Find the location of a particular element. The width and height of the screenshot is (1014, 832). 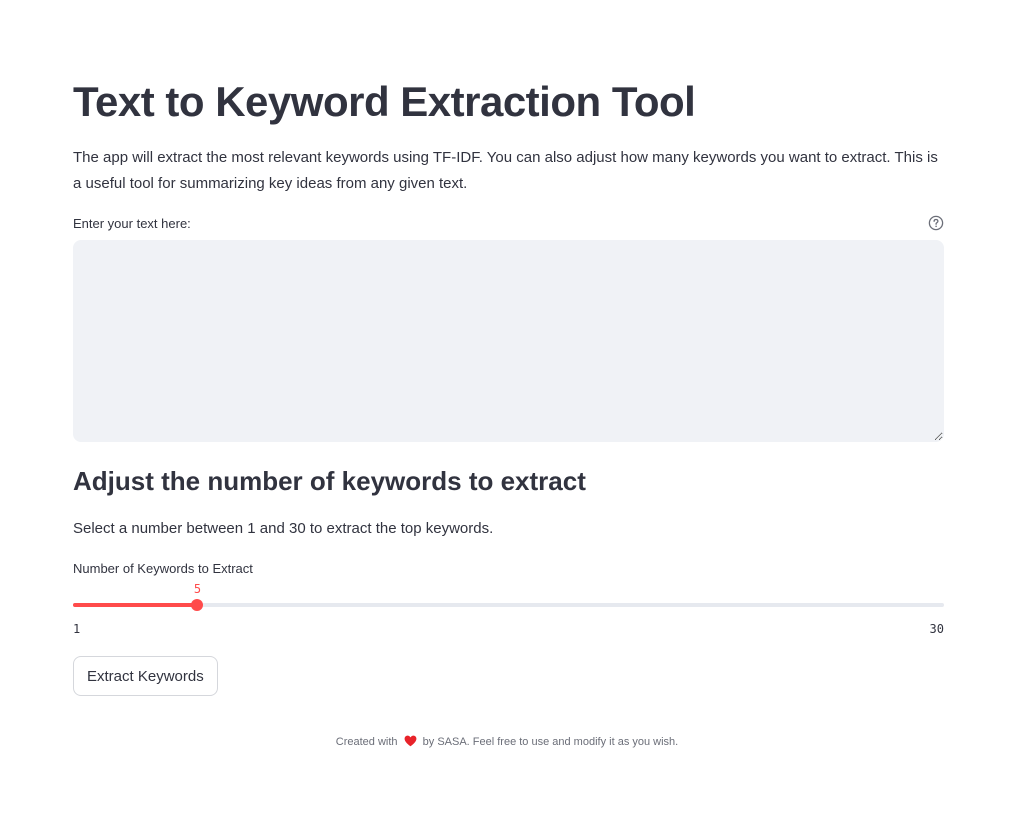

page-title: Text to Keyword Extraction Tool is located at coordinates (384, 101).